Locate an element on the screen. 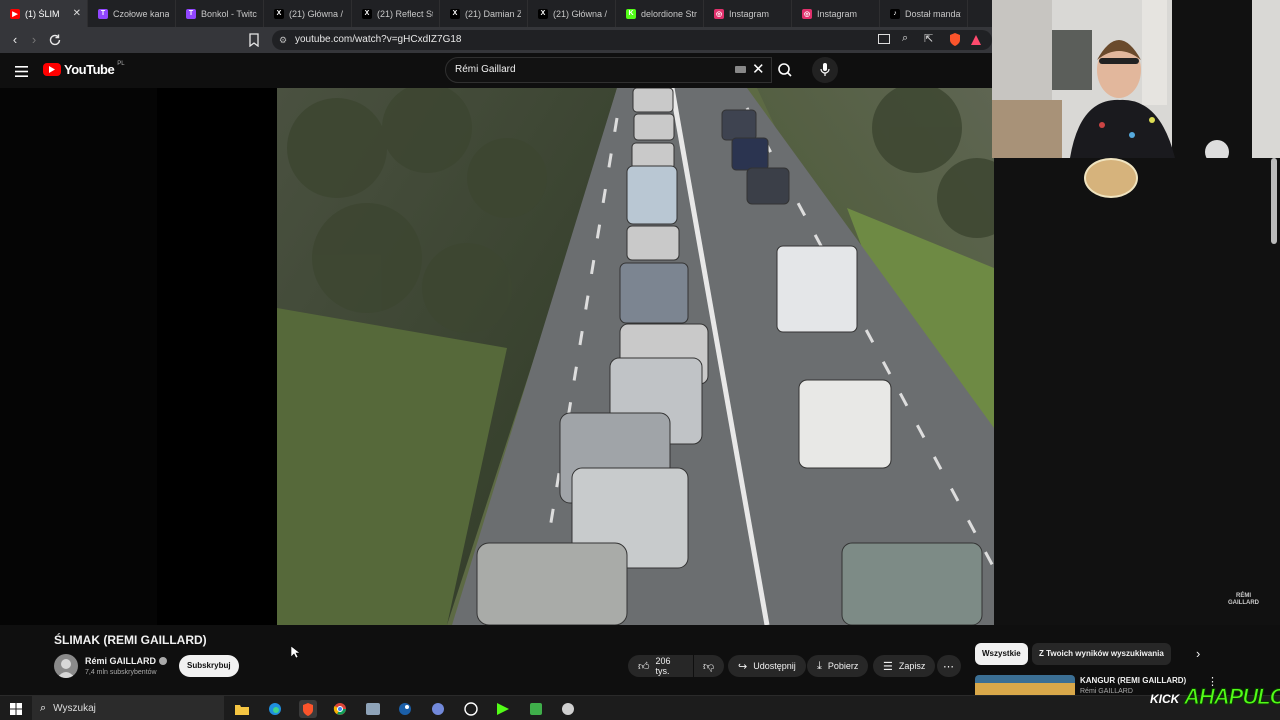 Image resolution: width=1280 pixels, height=720 pixels. download-button: ⤓ Pobierz is located at coordinates (838, 666).